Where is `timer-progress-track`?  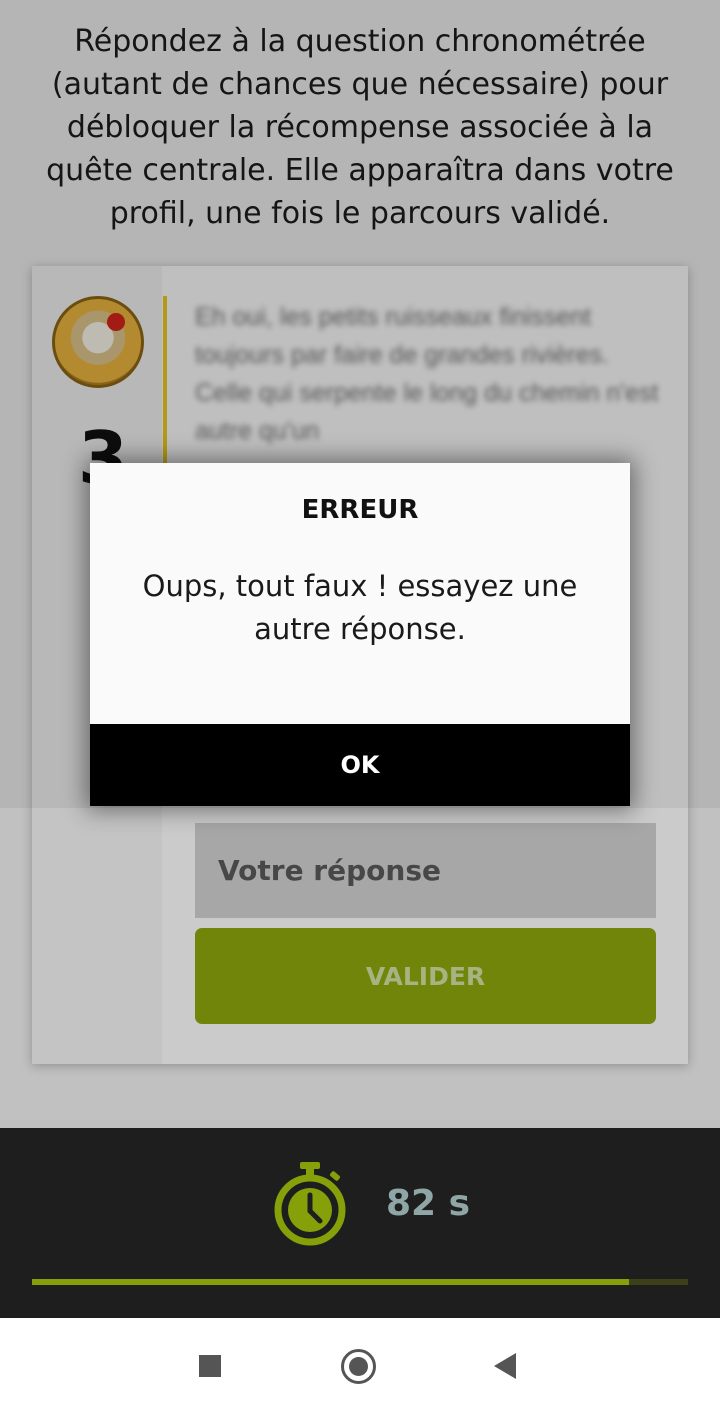
timer-progress-track is located at coordinates (360, 1282).